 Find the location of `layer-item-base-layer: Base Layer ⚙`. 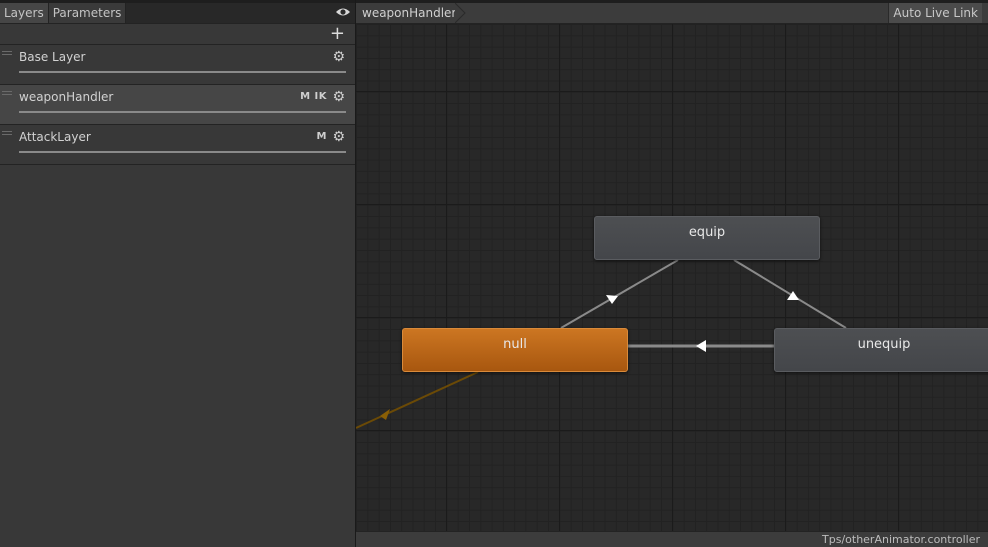

layer-item-base-layer: Base Layer ⚙ is located at coordinates (177, 65).